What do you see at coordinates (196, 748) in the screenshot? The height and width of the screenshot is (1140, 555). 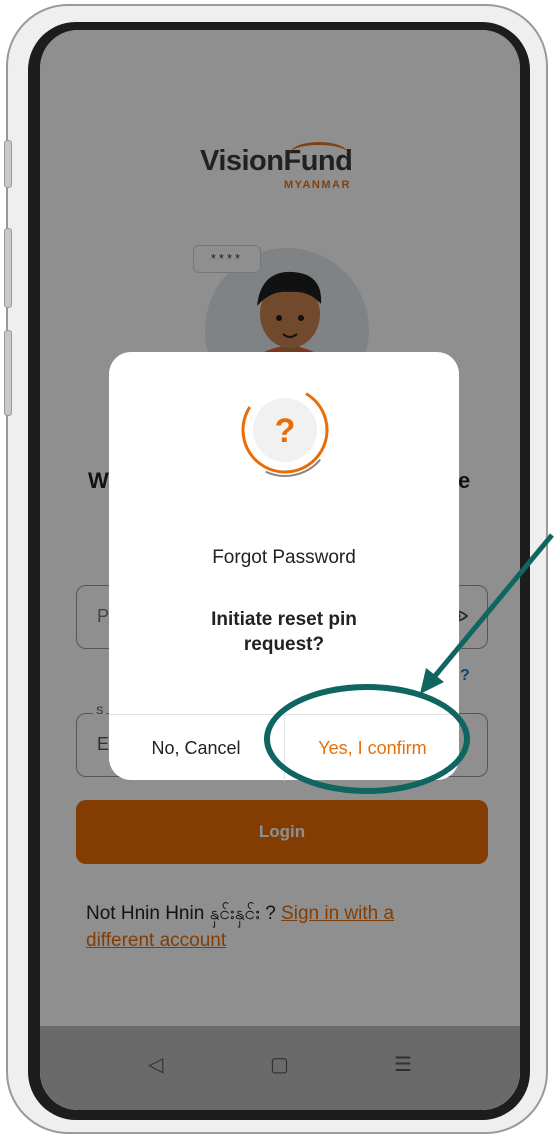 I see `cancel-button: No, Cancel` at bounding box center [196, 748].